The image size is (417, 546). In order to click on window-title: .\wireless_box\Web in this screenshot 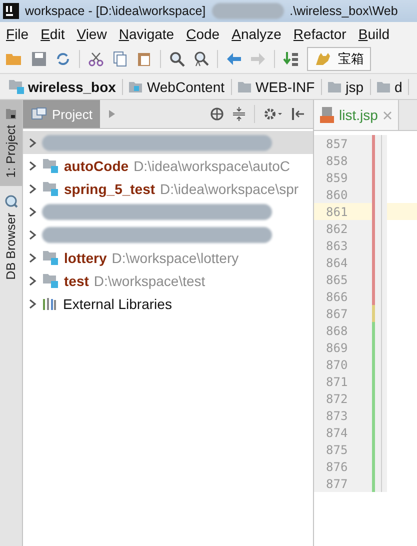, I will do `click(344, 11)`.